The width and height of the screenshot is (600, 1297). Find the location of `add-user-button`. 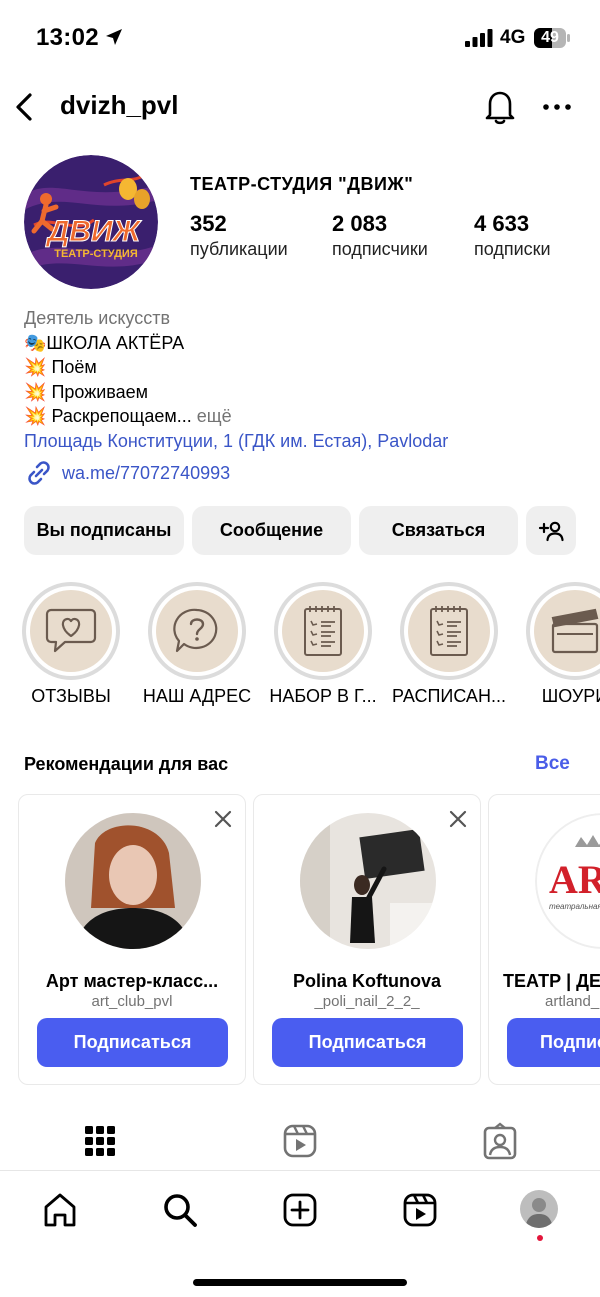

add-user-button is located at coordinates (551, 530).